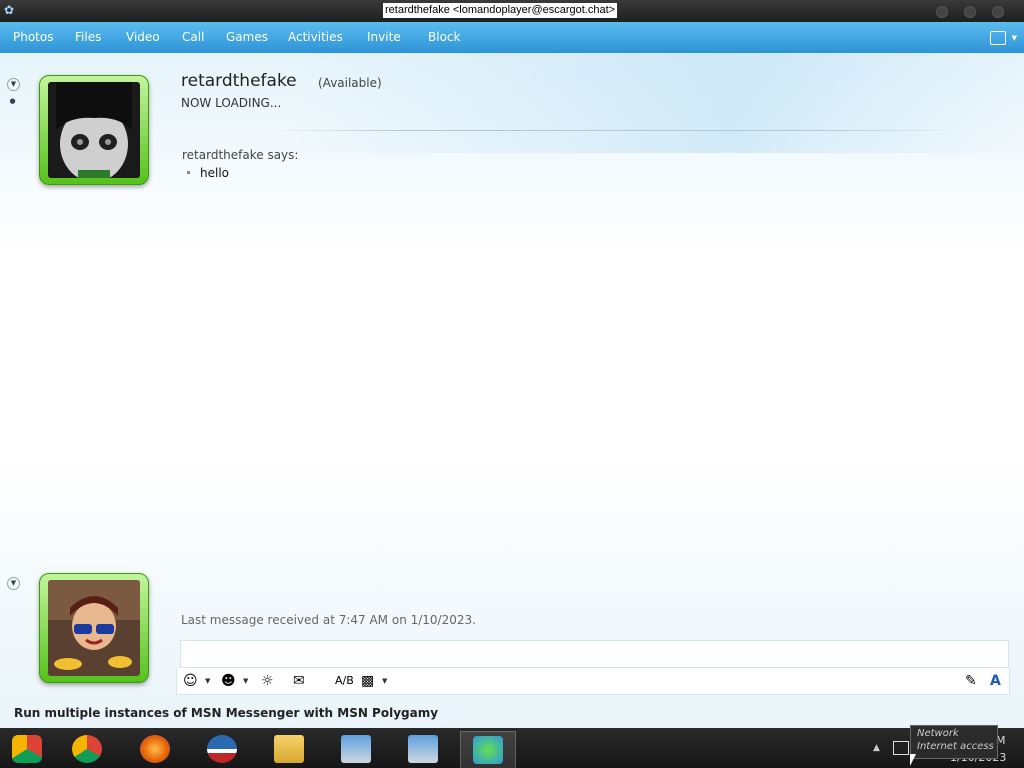 This screenshot has width=1024, height=768. Describe the element at coordinates (9, 10) in the screenshot. I see `msn-app-icon: ✿` at that location.